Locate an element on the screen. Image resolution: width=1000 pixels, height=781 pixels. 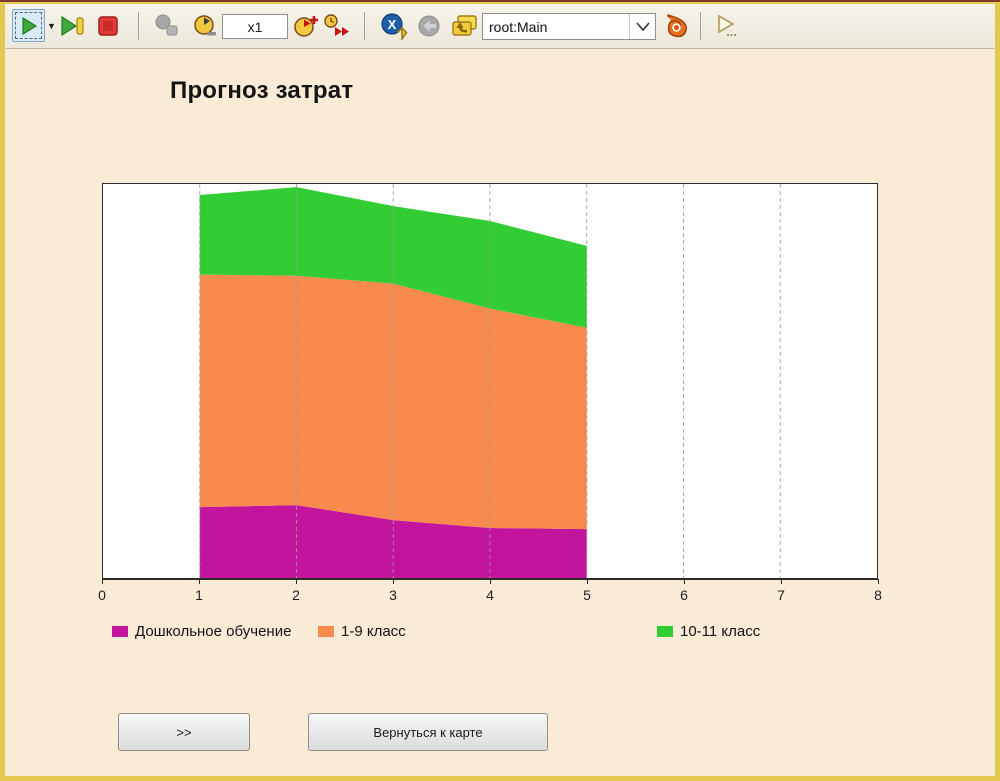
x-axis-tick-label: 4 is located at coordinates (490, 595).